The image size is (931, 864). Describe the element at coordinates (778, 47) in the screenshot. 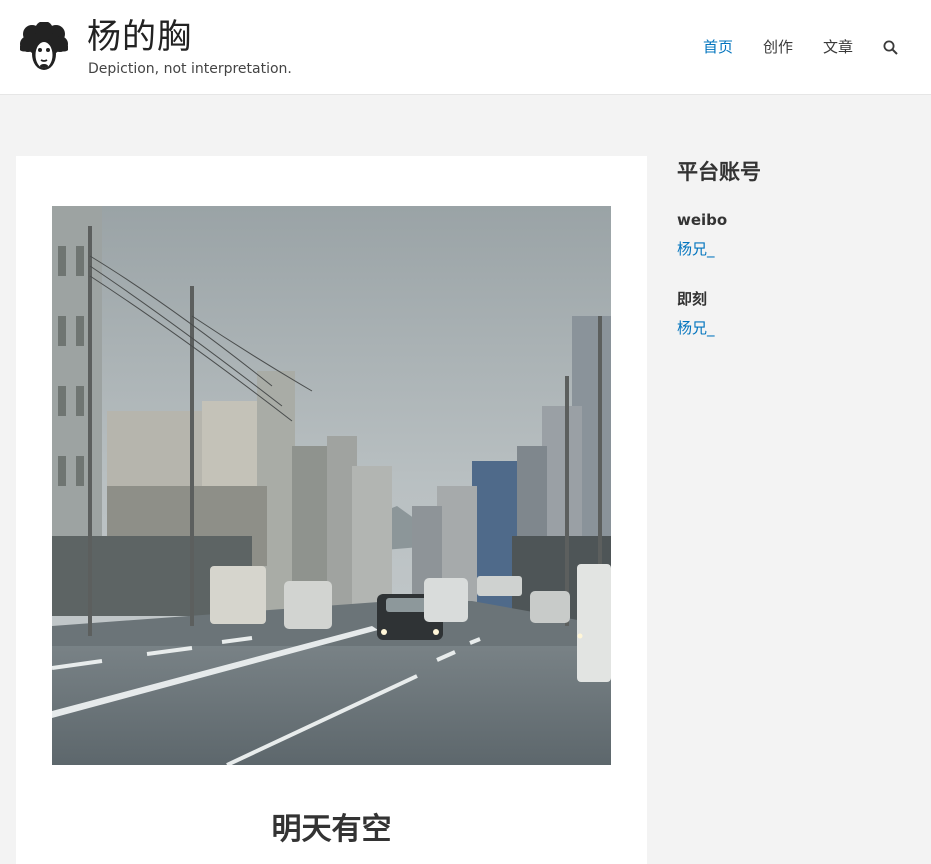

I see `nav-item-creation: 创作` at that location.